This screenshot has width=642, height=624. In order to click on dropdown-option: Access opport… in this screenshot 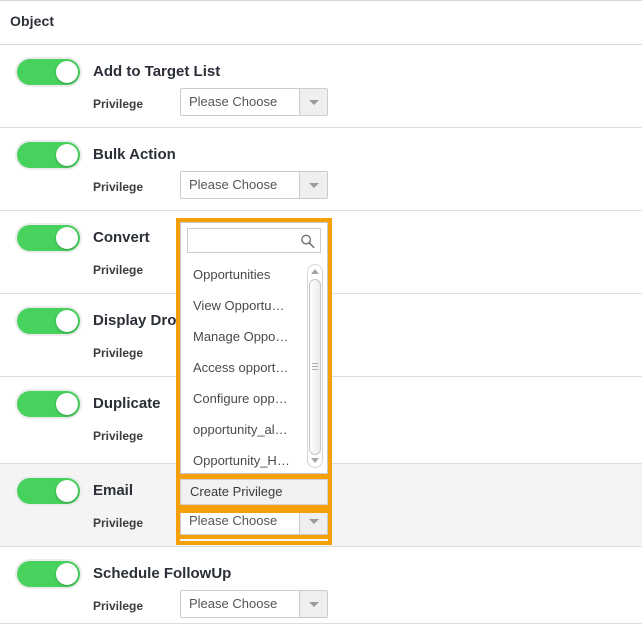, I will do `click(240, 367)`.